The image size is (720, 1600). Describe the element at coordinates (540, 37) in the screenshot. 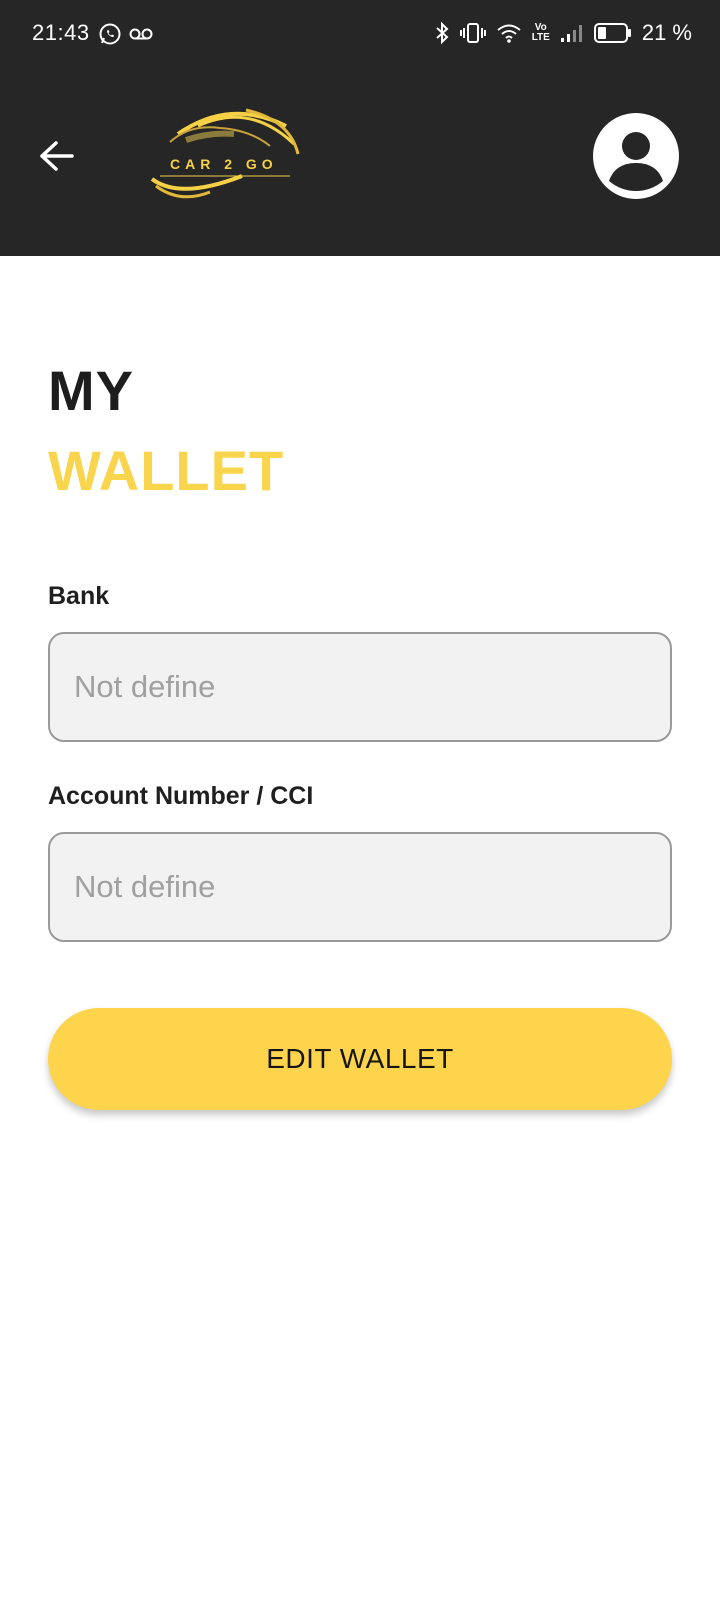

I see `volte-bottom-text: LTE` at that location.